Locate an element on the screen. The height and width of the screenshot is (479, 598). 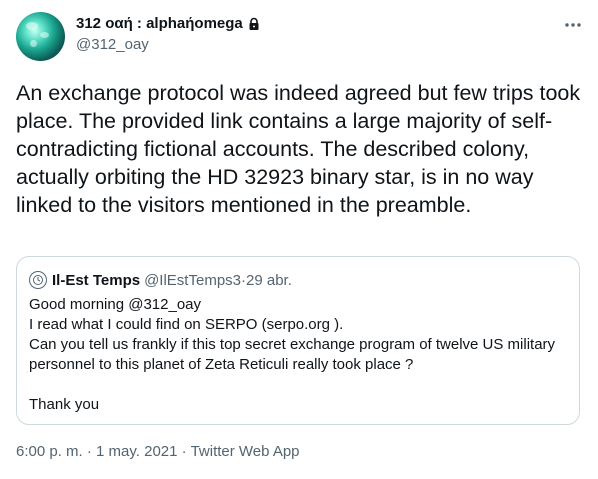
quote-header: Il-Est Temps @IlEstTemps3 · 29 abr. is located at coordinates (160, 280).